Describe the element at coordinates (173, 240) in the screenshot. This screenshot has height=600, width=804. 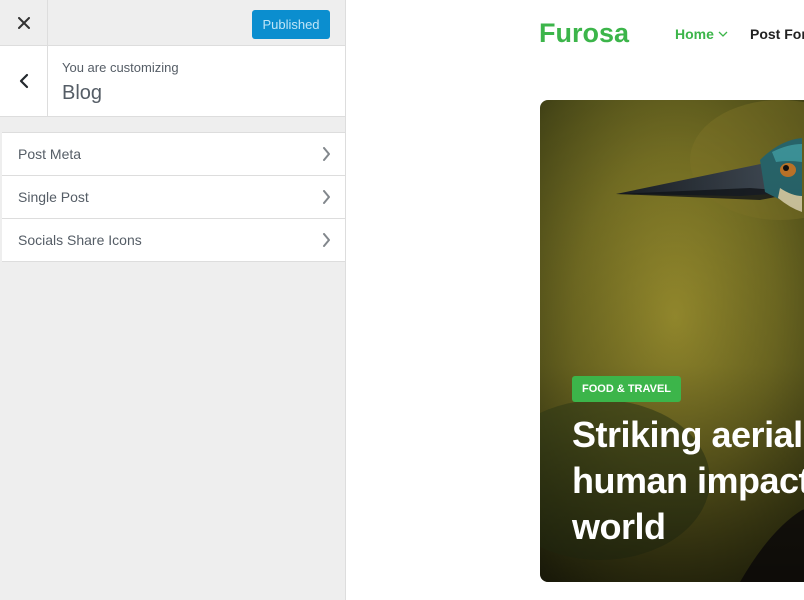
I see `section-item-socials-share-icons: Socials Share Icons` at that location.